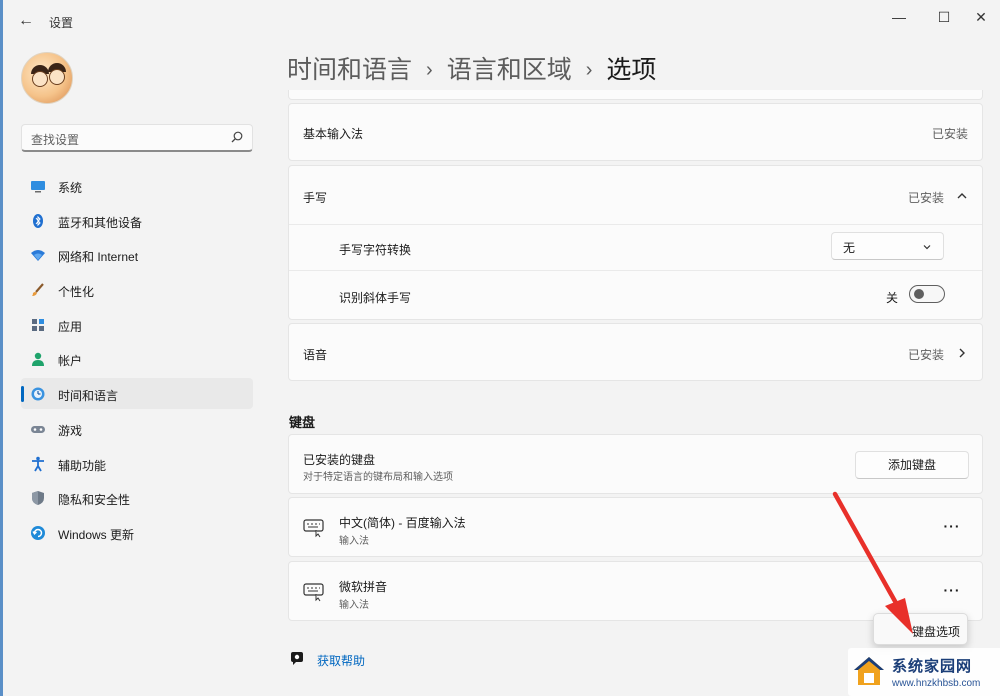  I want to click on toggle-knob, so click(919, 294).